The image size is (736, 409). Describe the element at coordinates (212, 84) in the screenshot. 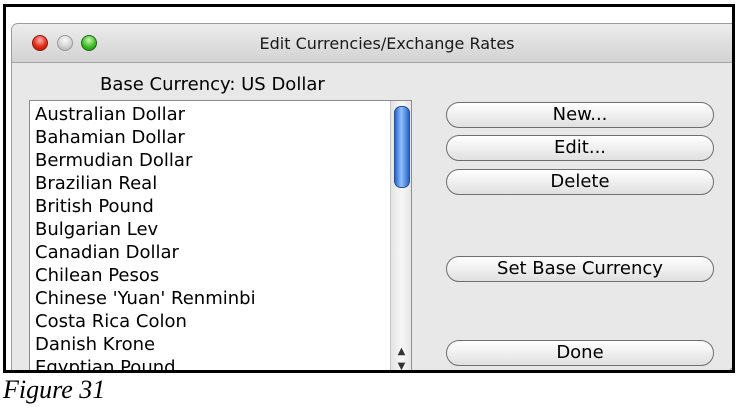

I see `base-currency-label: Base Currency: US Dollar` at that location.